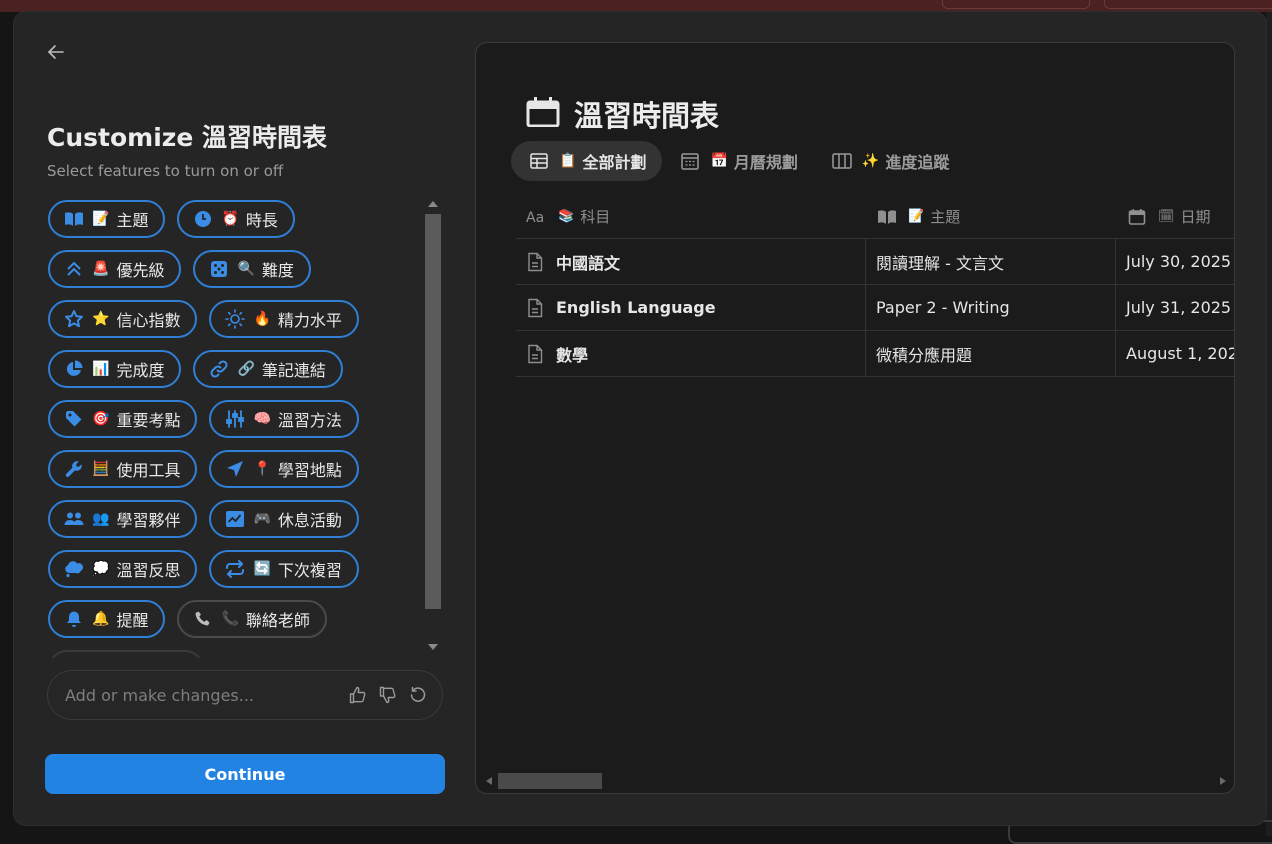 The height and width of the screenshot is (844, 1272). What do you see at coordinates (855, 781) in the screenshot?
I see `horizontal-scrollbar` at bounding box center [855, 781].